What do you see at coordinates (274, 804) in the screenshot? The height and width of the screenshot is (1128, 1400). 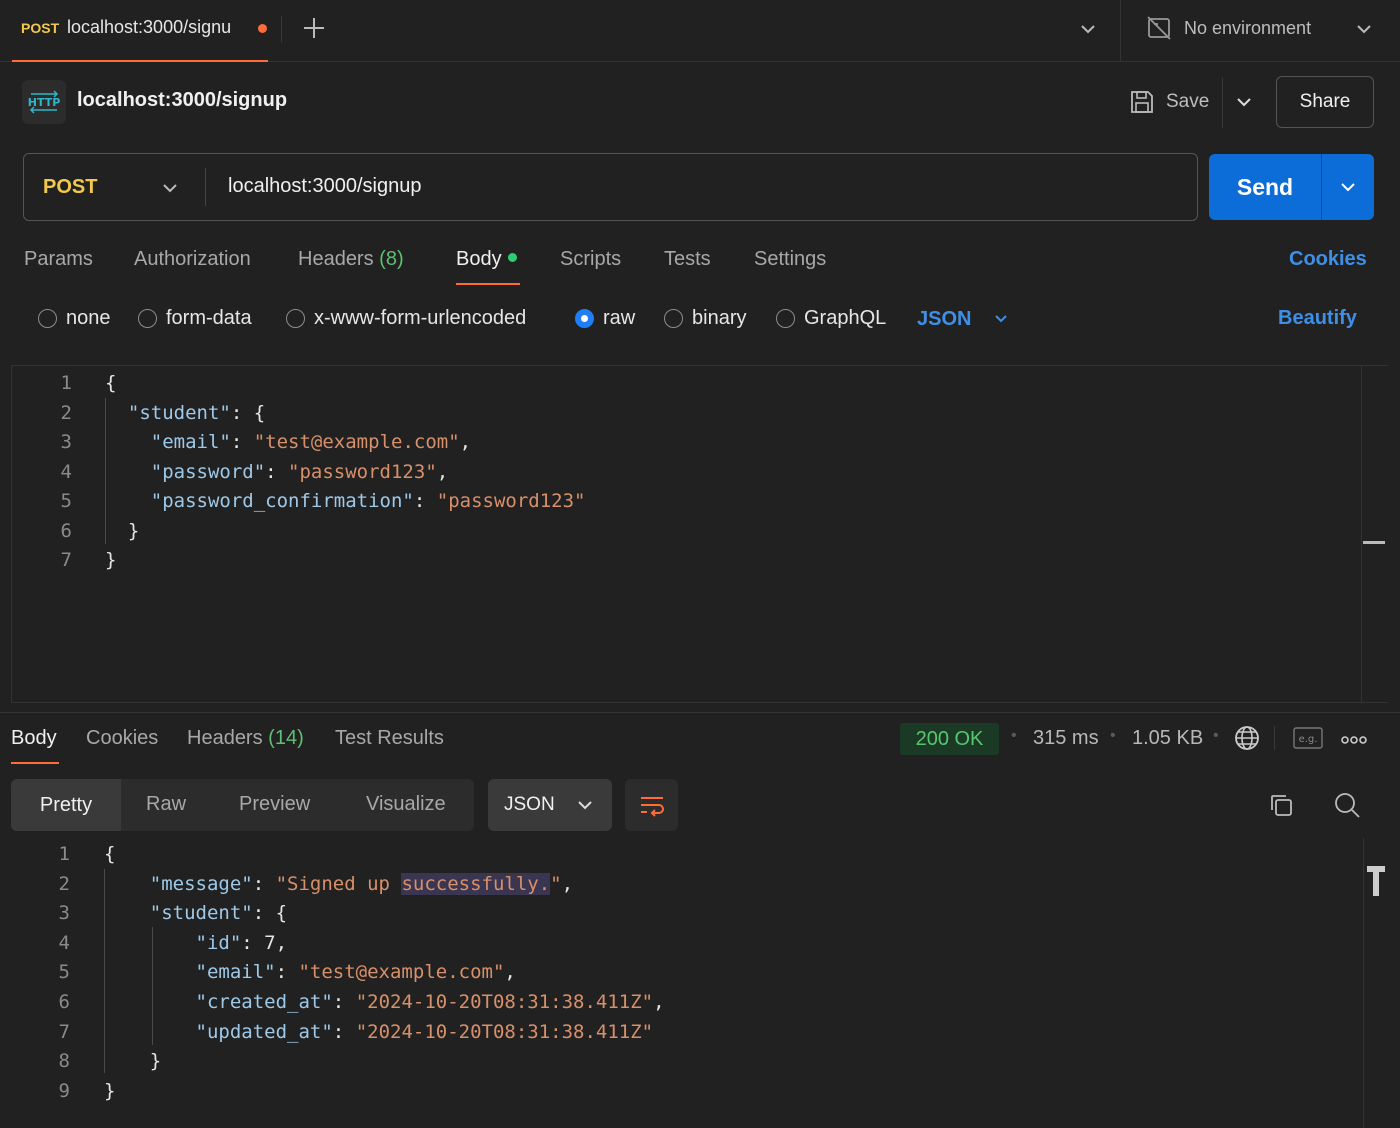 I see `view-preview: Preview` at bounding box center [274, 804].